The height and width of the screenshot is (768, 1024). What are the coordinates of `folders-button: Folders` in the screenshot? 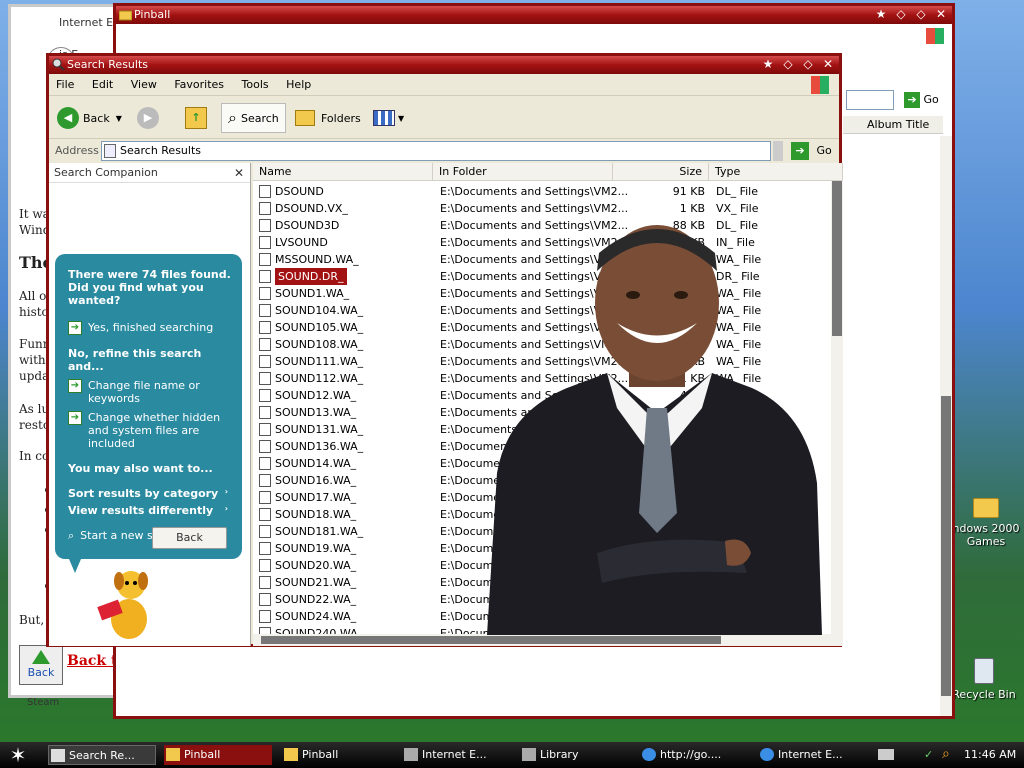 It's located at (328, 118).